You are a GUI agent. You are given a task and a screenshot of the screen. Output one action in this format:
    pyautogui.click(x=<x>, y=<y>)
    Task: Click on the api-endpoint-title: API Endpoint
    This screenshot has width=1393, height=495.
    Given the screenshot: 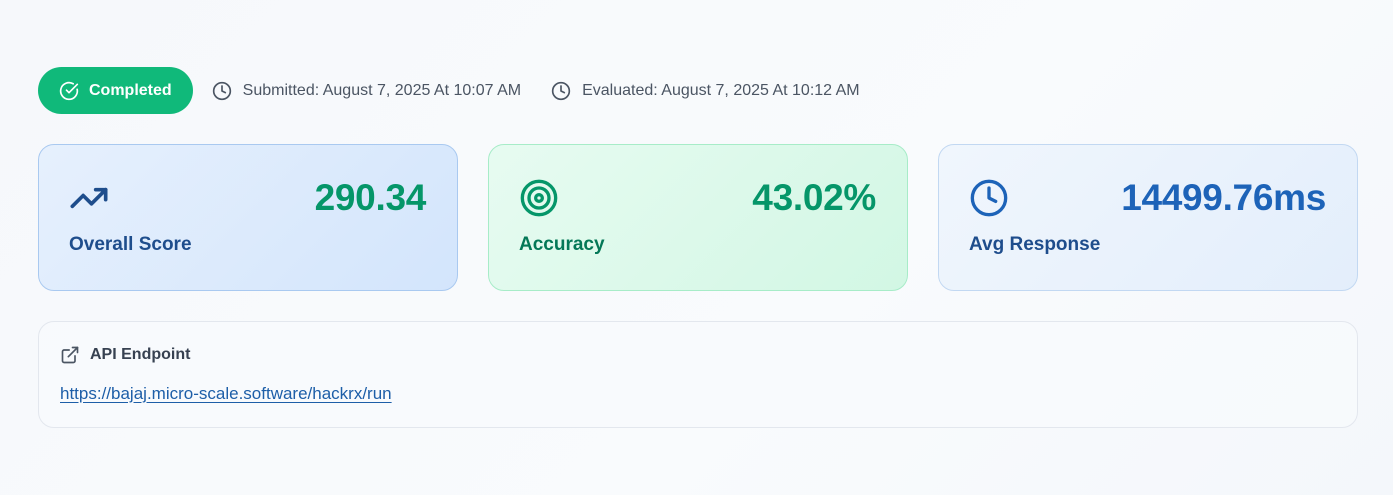 What is the action you would take?
    pyautogui.click(x=140, y=354)
    